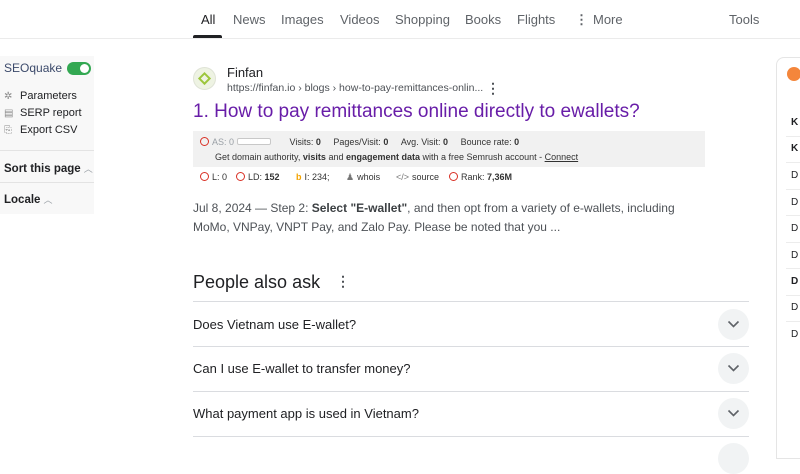  I want to click on paa-expand-4-button, so click(733, 458).